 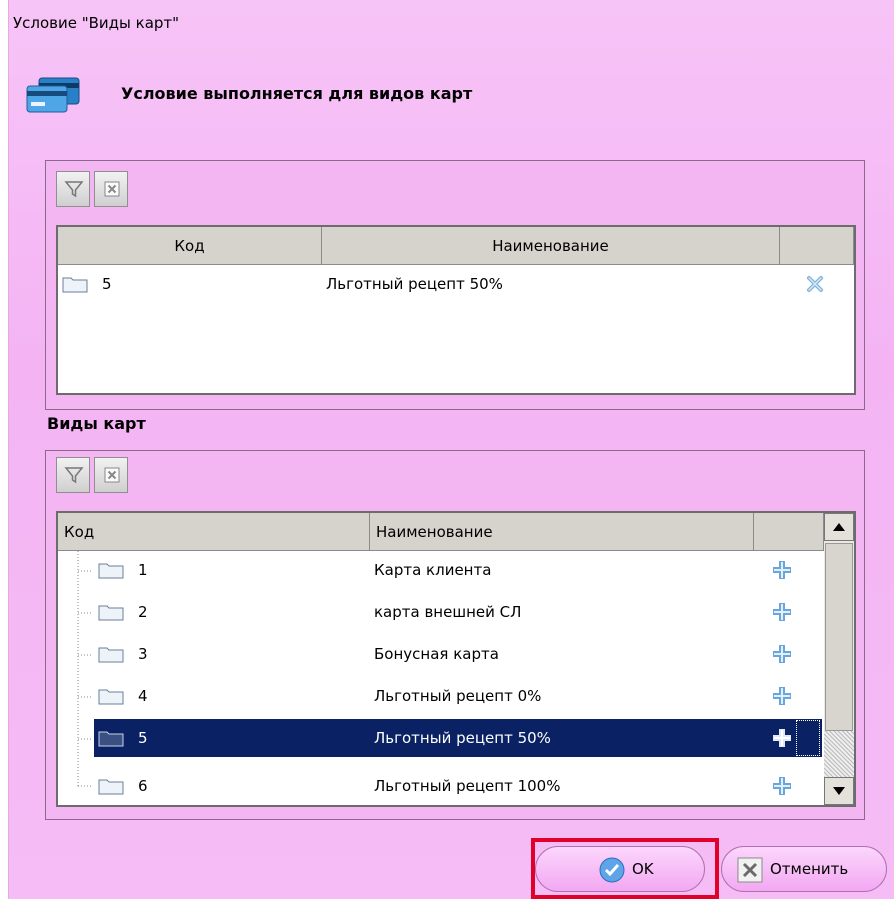 I want to click on list-item: 6 Льготный рецепт 100%, so click(x=458, y=786).